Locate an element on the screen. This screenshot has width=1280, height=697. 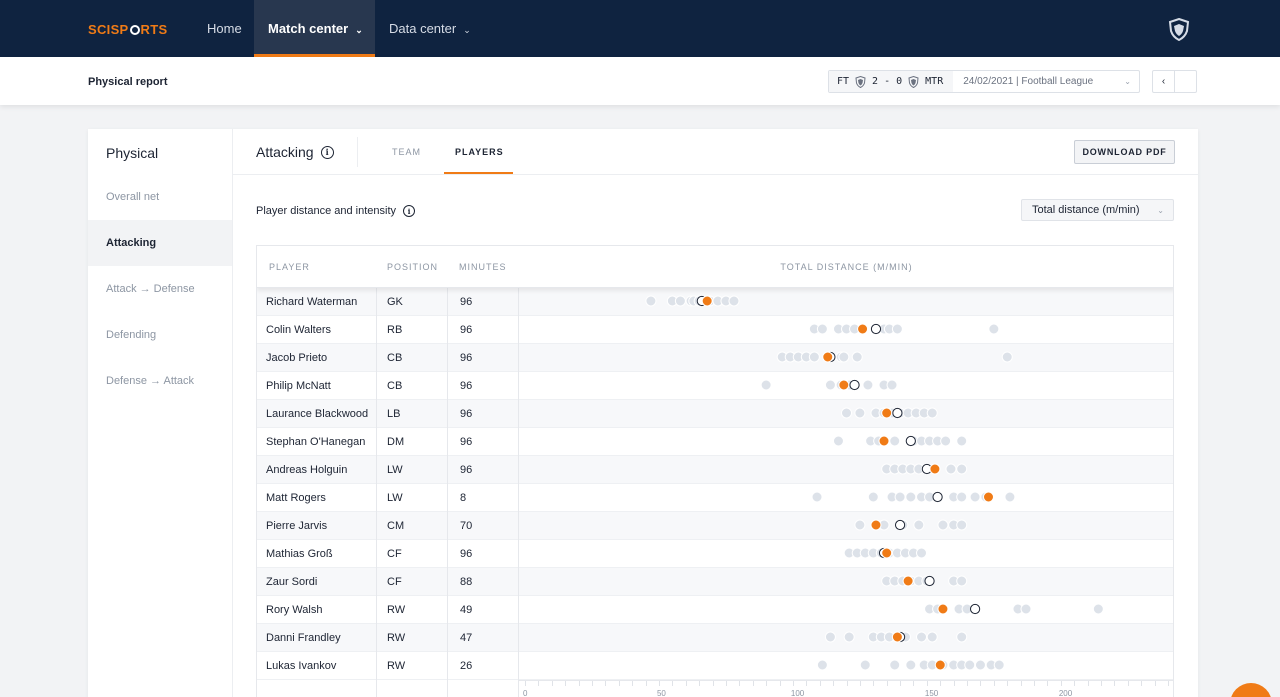
info-icon: i is located at coordinates (409, 211).